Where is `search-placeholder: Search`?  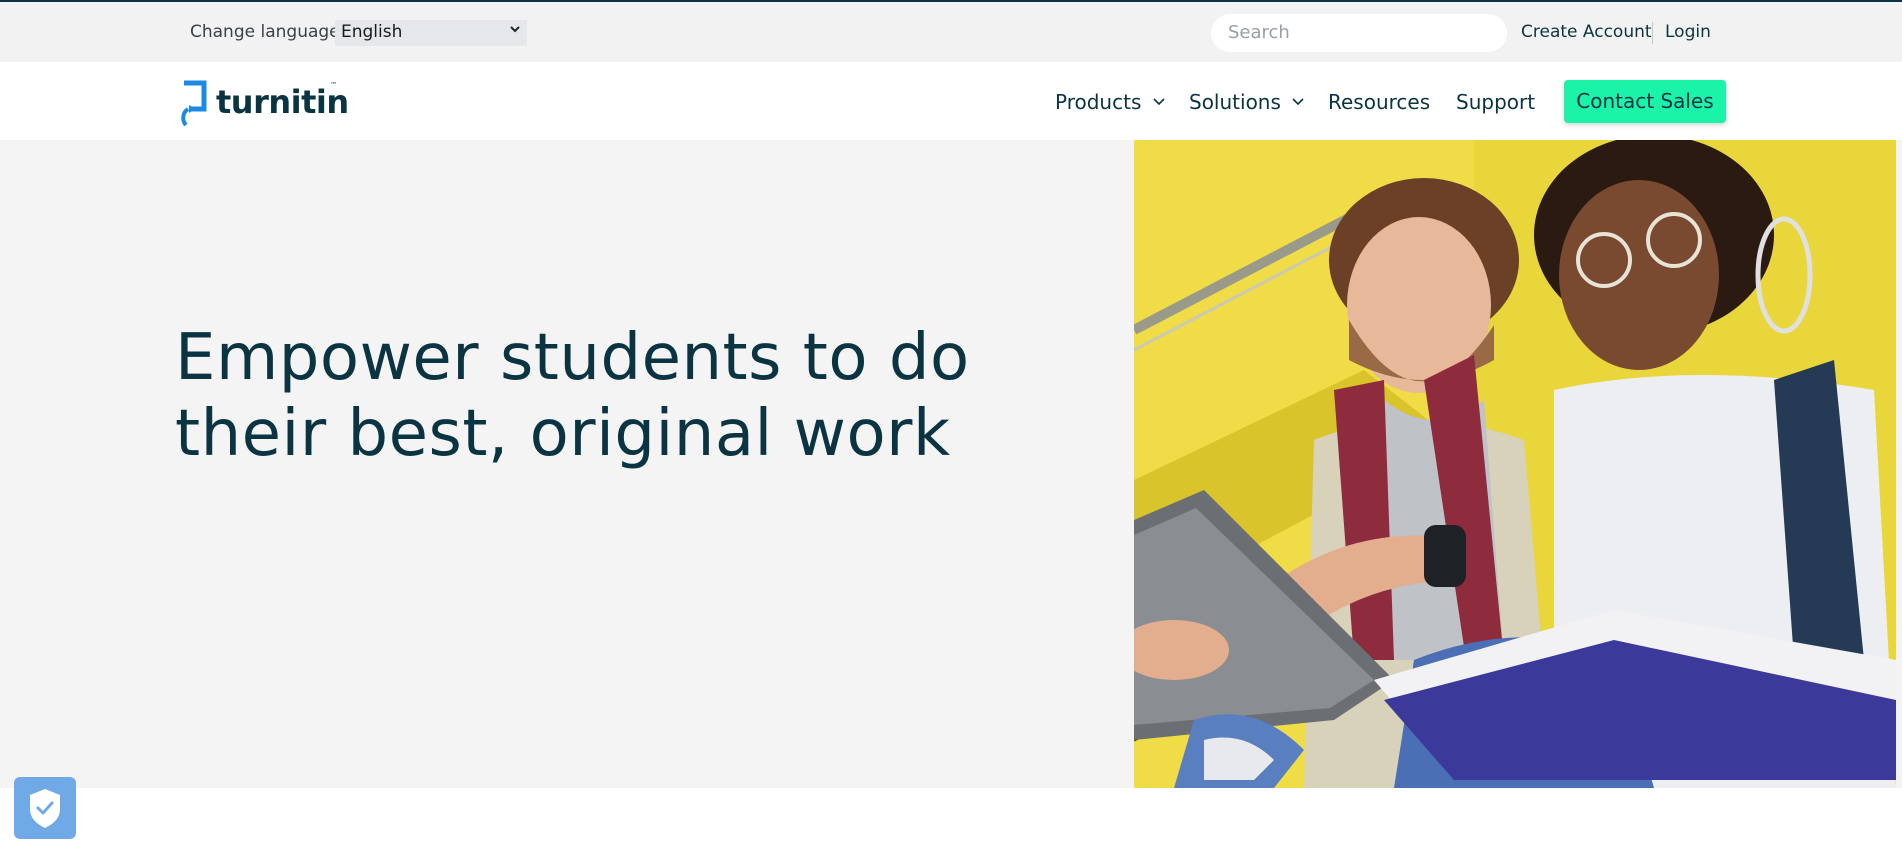
search-placeholder: Search is located at coordinates (1259, 32).